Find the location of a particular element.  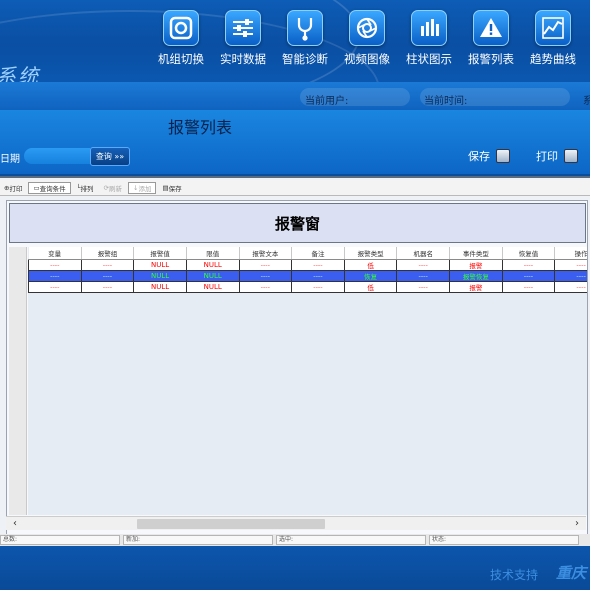

col-header: 报警类型 is located at coordinates (371, 253).